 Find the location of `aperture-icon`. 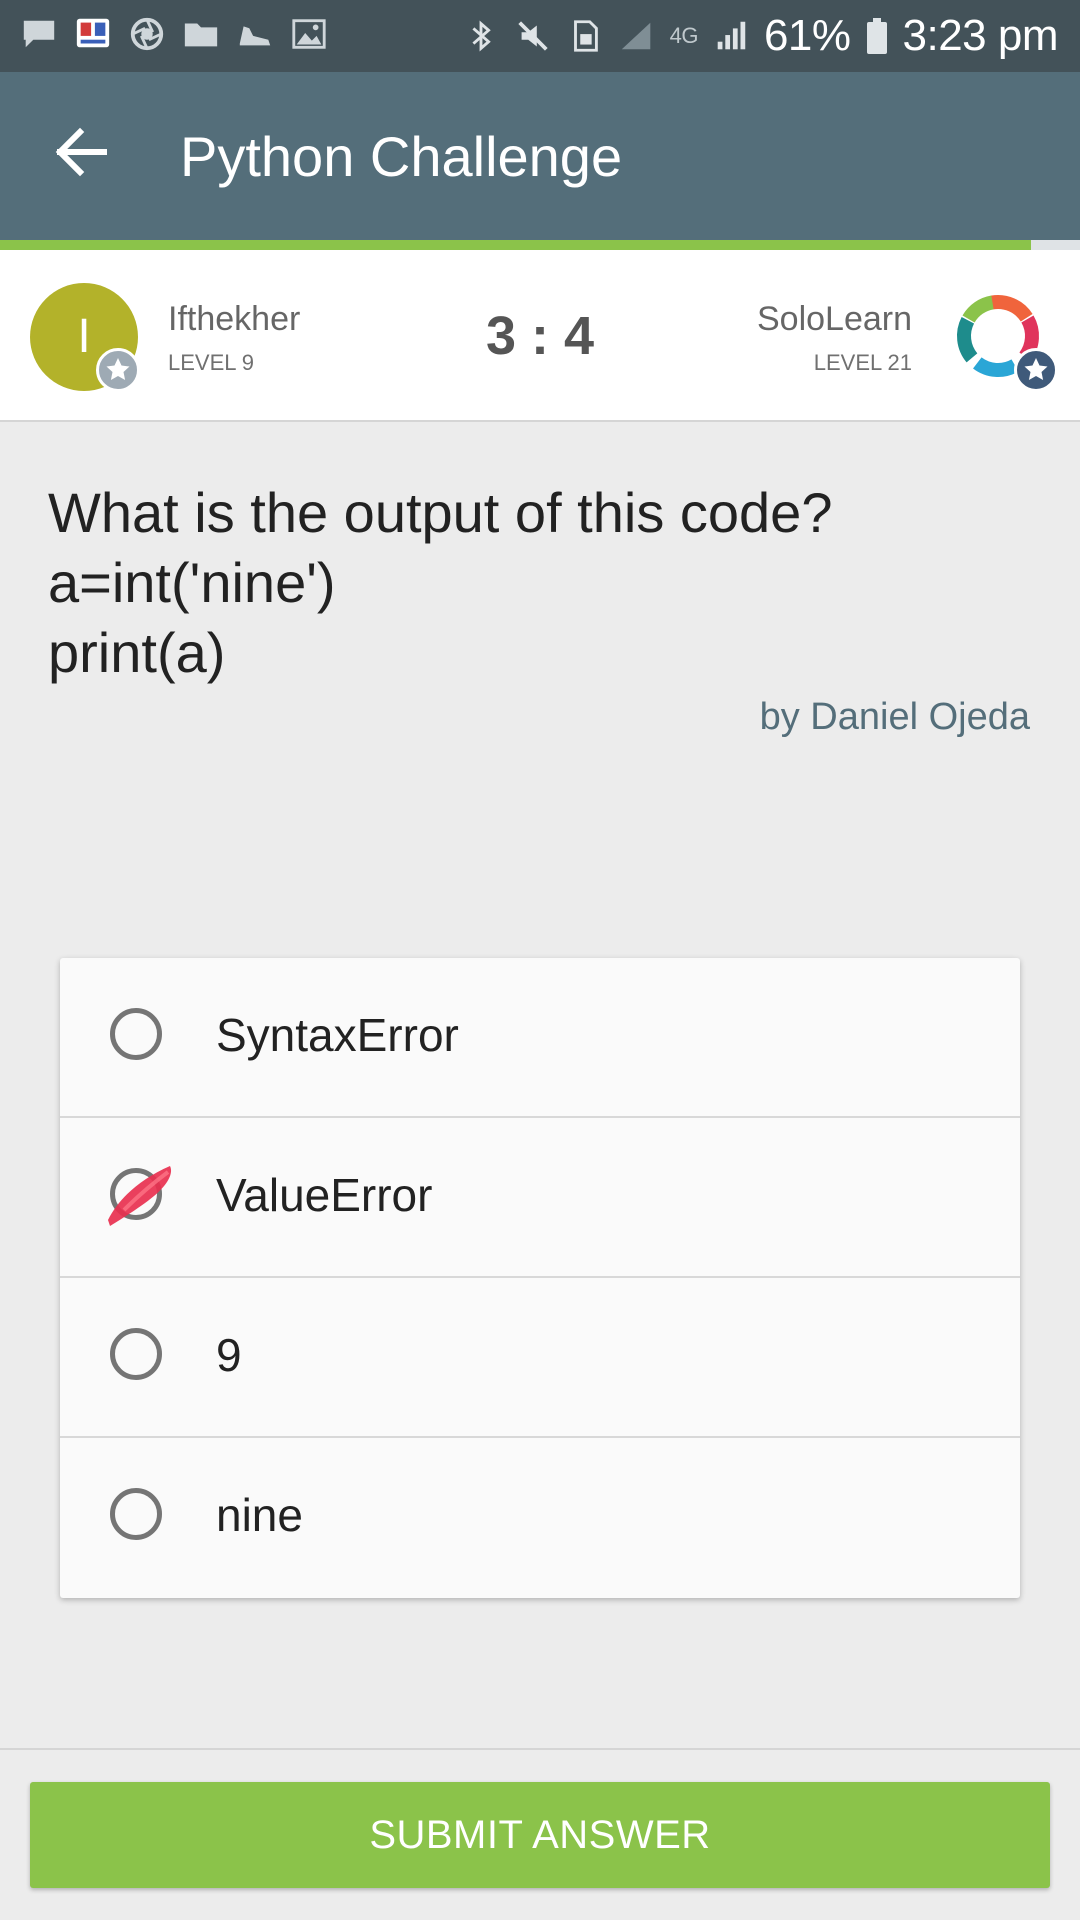

aperture-icon is located at coordinates (147, 34).